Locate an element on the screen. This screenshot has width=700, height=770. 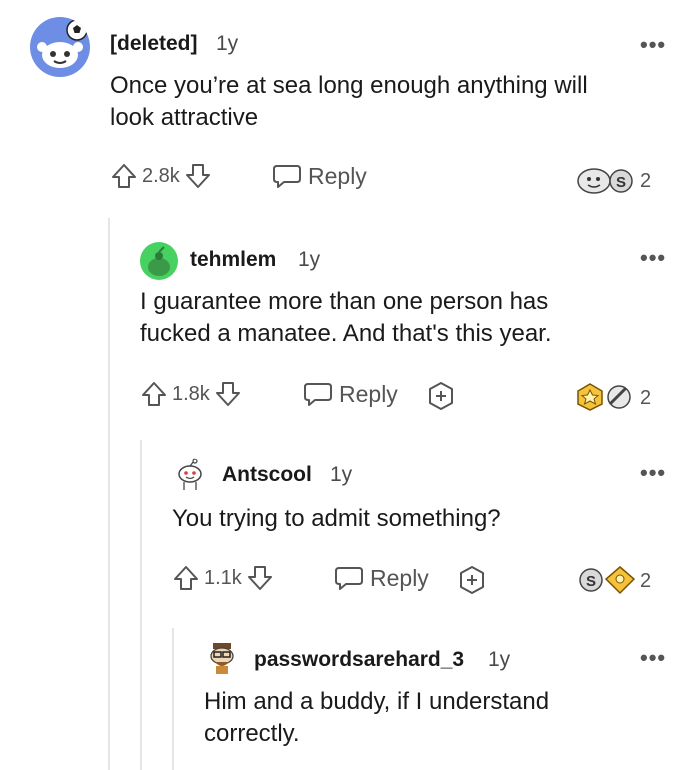
vote-controls: 2.8k is located at coordinates (161, 176).